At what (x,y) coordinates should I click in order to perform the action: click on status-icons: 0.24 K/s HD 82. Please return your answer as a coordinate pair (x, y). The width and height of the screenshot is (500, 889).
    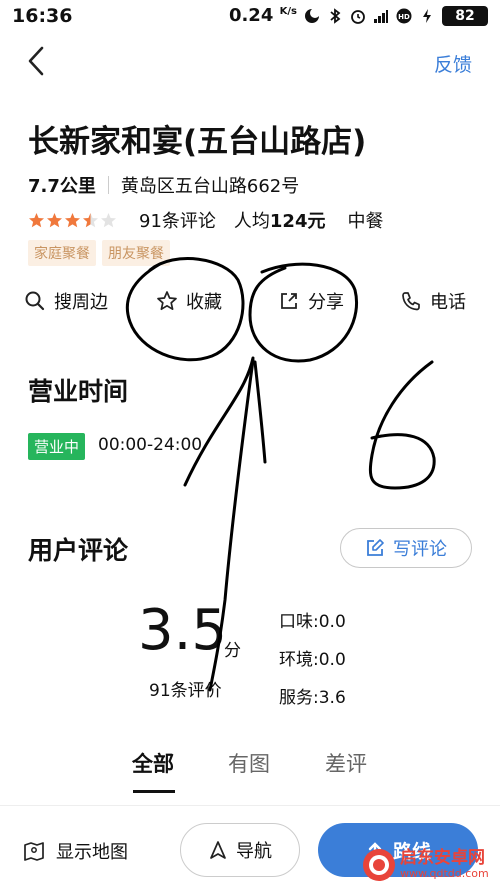
    Looking at the image, I should click on (358, 15).